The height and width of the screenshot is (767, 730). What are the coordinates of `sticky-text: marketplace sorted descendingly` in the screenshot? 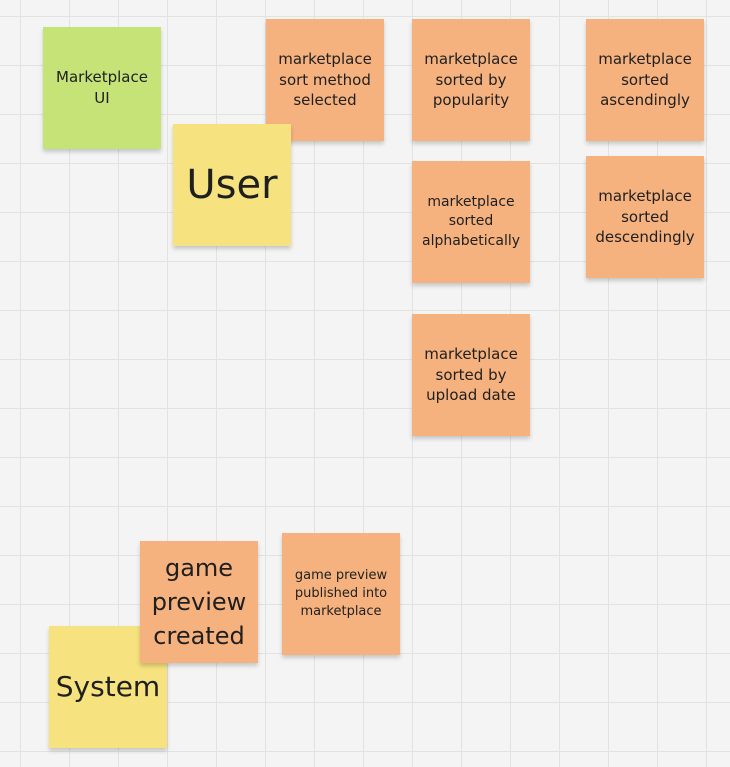 It's located at (645, 216).